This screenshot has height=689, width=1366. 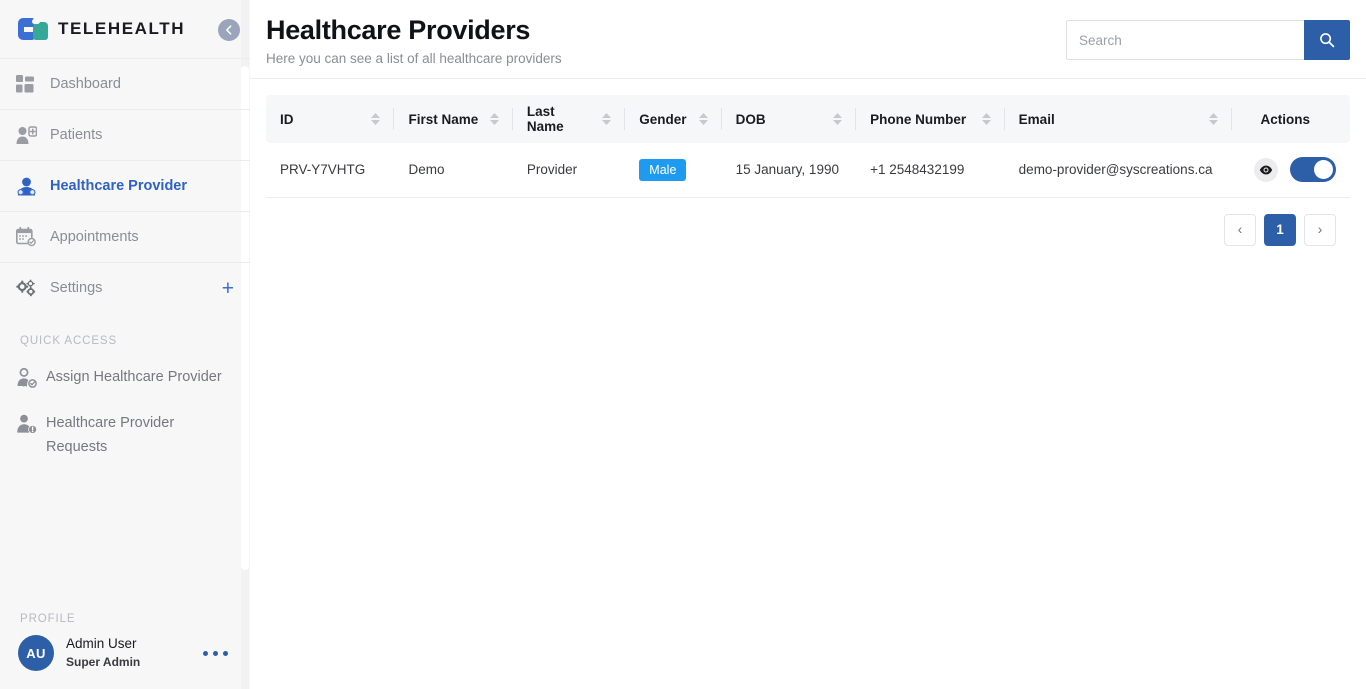 I want to click on patients-icon, so click(x=30, y=135).